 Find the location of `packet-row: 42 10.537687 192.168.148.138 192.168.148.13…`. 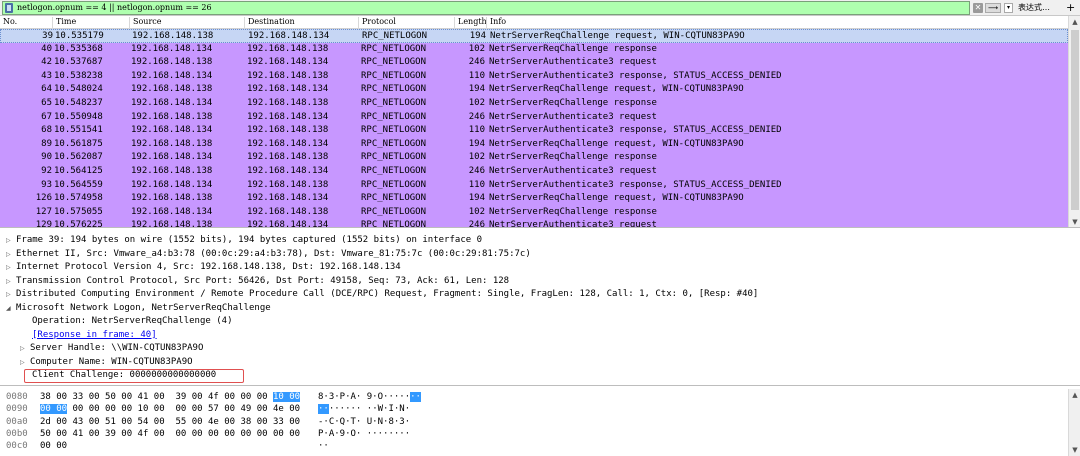

packet-row: 42 10.537687 192.168.148.138 192.168.148.13… is located at coordinates (534, 63).